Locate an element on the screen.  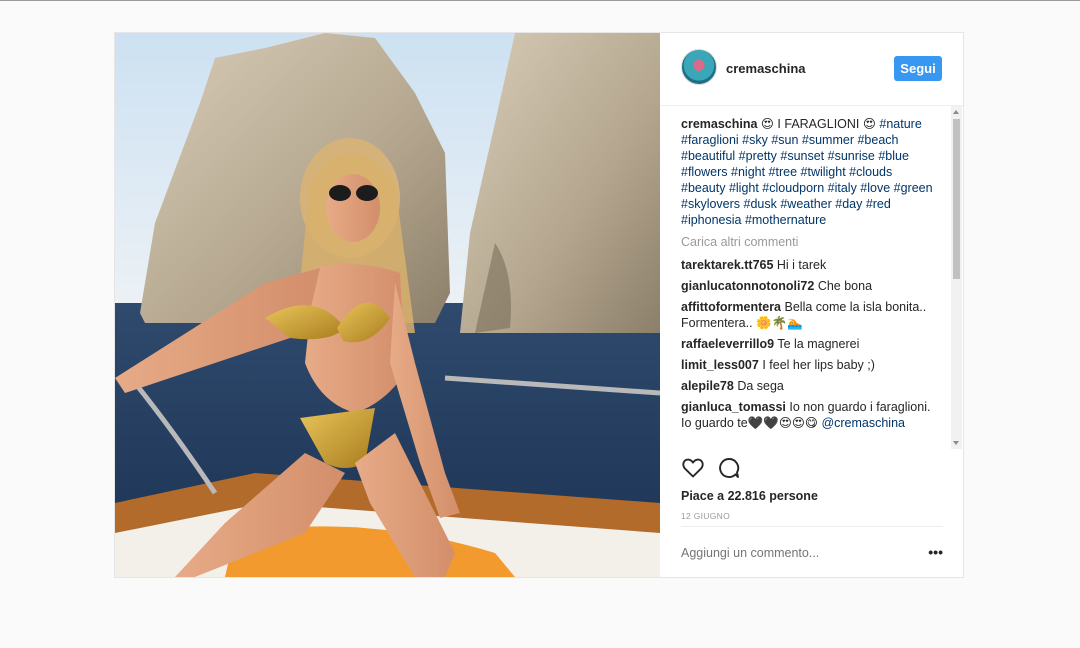
comment-icon is located at coordinates (729, 468).